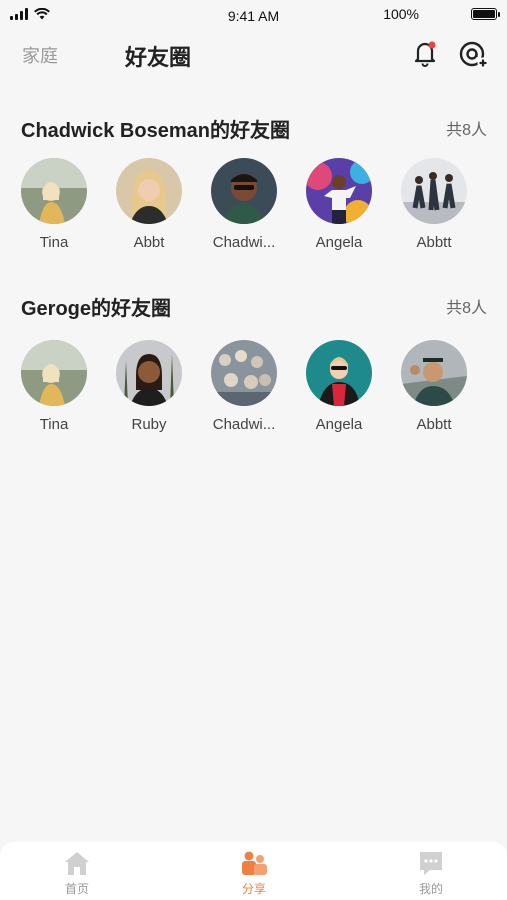 This screenshot has height=900, width=507. What do you see at coordinates (40, 55) in the screenshot?
I see `family-tab-link: 家庭` at bounding box center [40, 55].